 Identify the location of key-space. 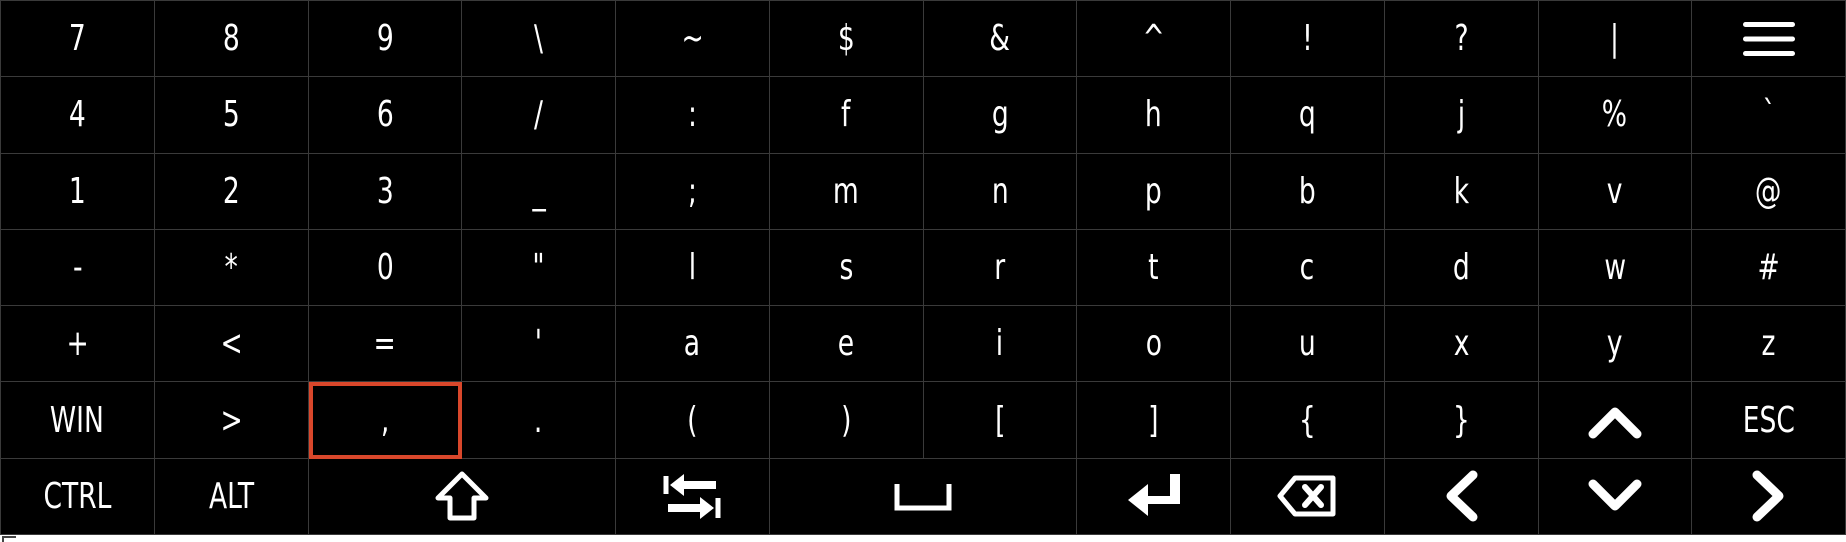
(923, 496).